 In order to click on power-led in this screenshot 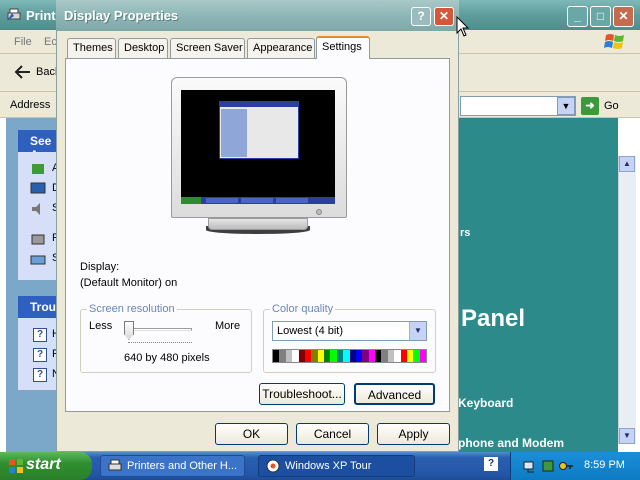, I will do `click(319, 212)`.